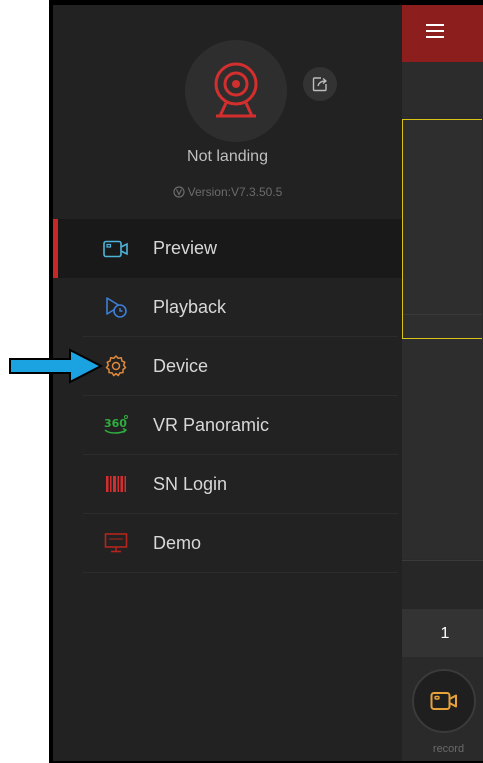 Image resolution: width=483 pixels, height=763 pixels. What do you see at coordinates (177, 542) in the screenshot?
I see `menu-label-demo: Demo` at bounding box center [177, 542].